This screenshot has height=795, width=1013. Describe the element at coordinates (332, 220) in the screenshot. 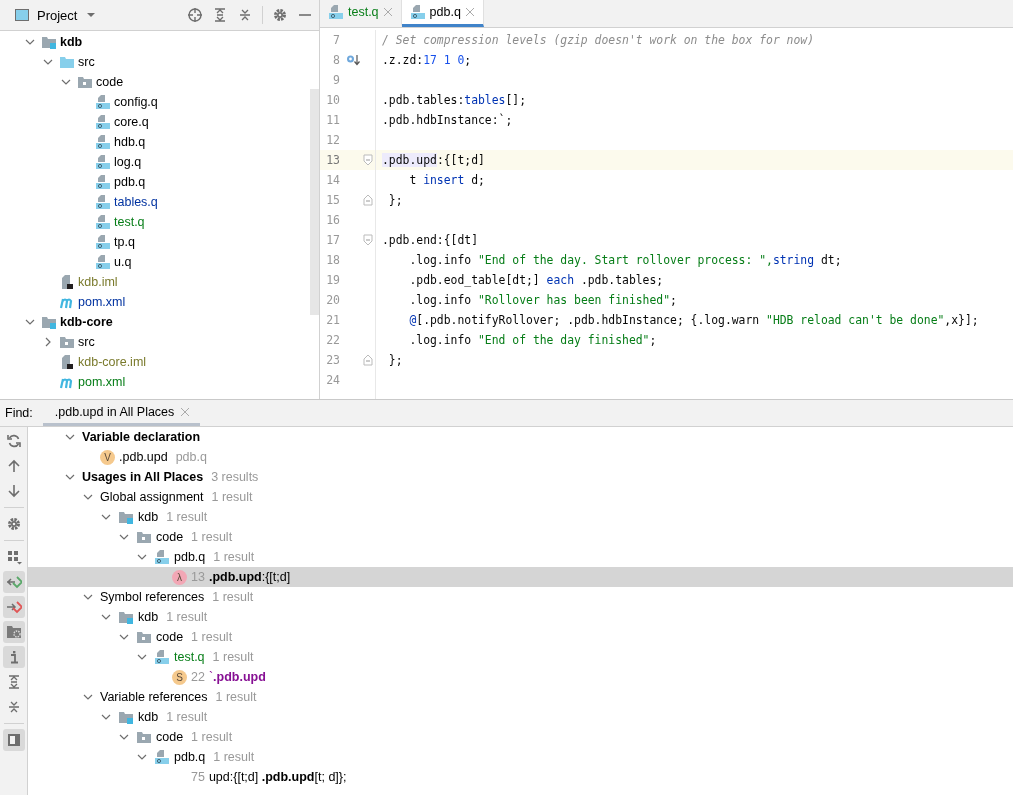

I see `line-number: 16` at that location.